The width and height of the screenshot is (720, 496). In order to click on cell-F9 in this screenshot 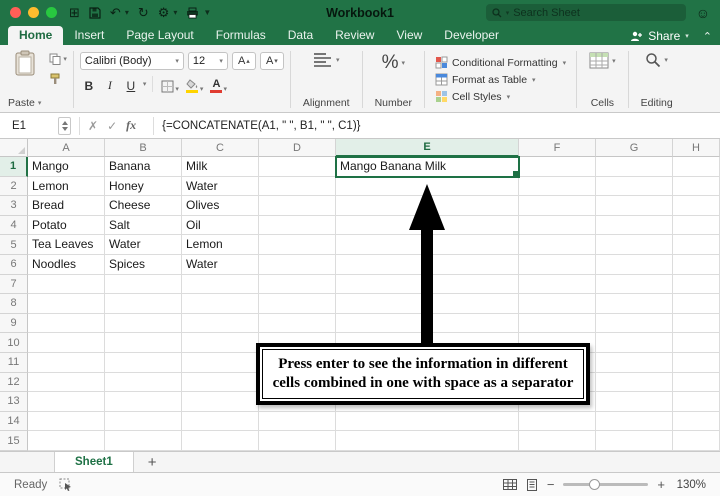, I will do `click(557, 323)`.